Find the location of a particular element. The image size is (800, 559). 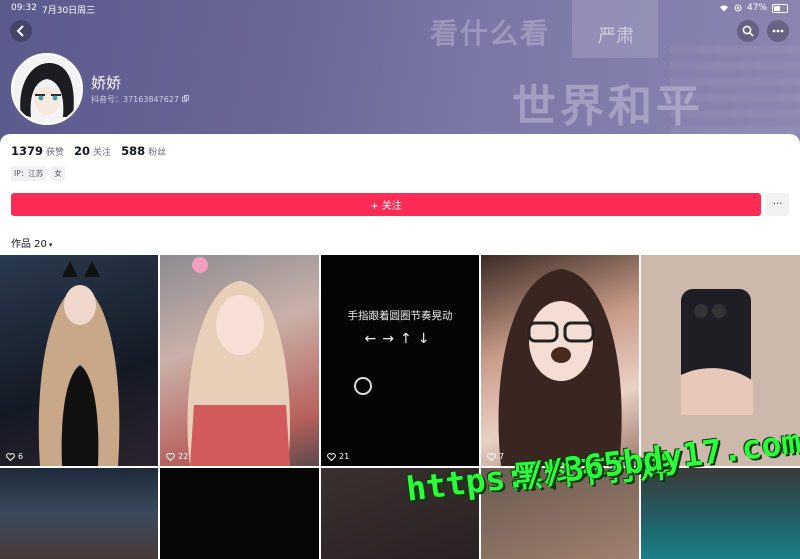

profile-stats: 1379 获赞 20 关注 588 粉丝 is located at coordinates (88, 151).